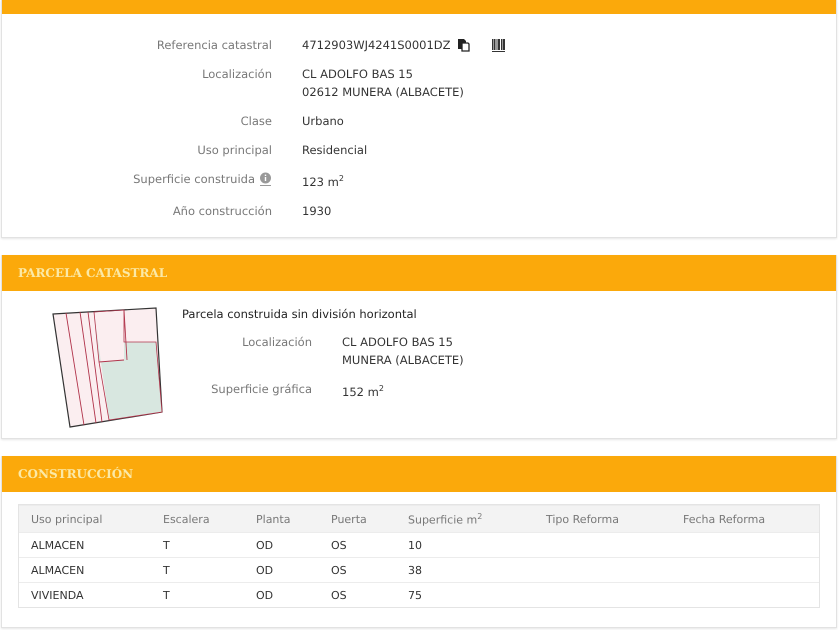 This screenshot has width=840, height=630. I want to click on field-label: Clase, so click(256, 121).